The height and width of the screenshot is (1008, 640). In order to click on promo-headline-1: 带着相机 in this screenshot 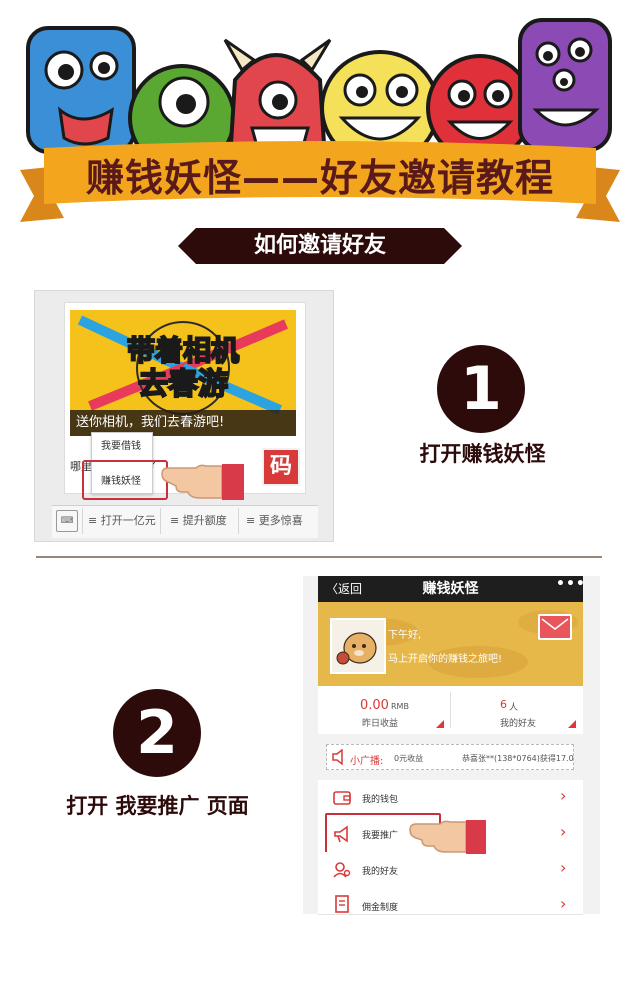, I will do `click(183, 350)`.